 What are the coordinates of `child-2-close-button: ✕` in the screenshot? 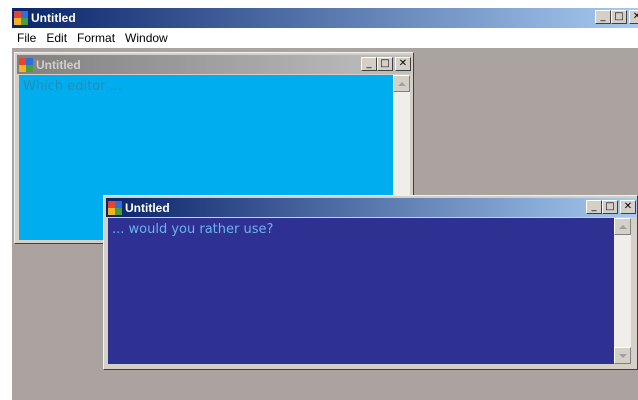 It's located at (628, 207).